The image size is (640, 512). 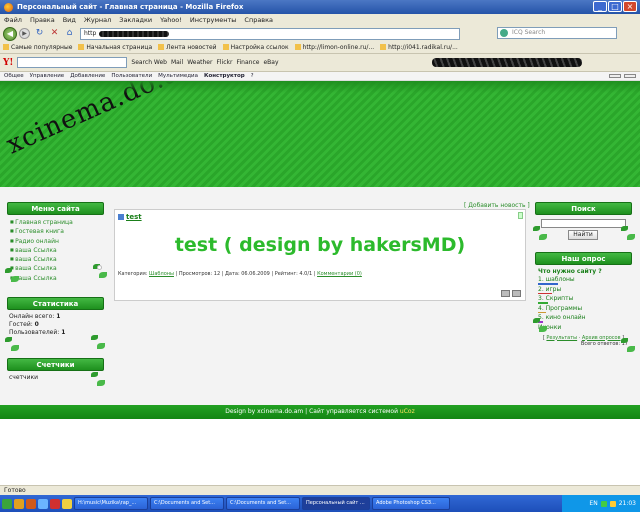 What do you see at coordinates (57, 222) in the screenshot?
I see `menu-item-home: Главная страница` at bounding box center [57, 222].